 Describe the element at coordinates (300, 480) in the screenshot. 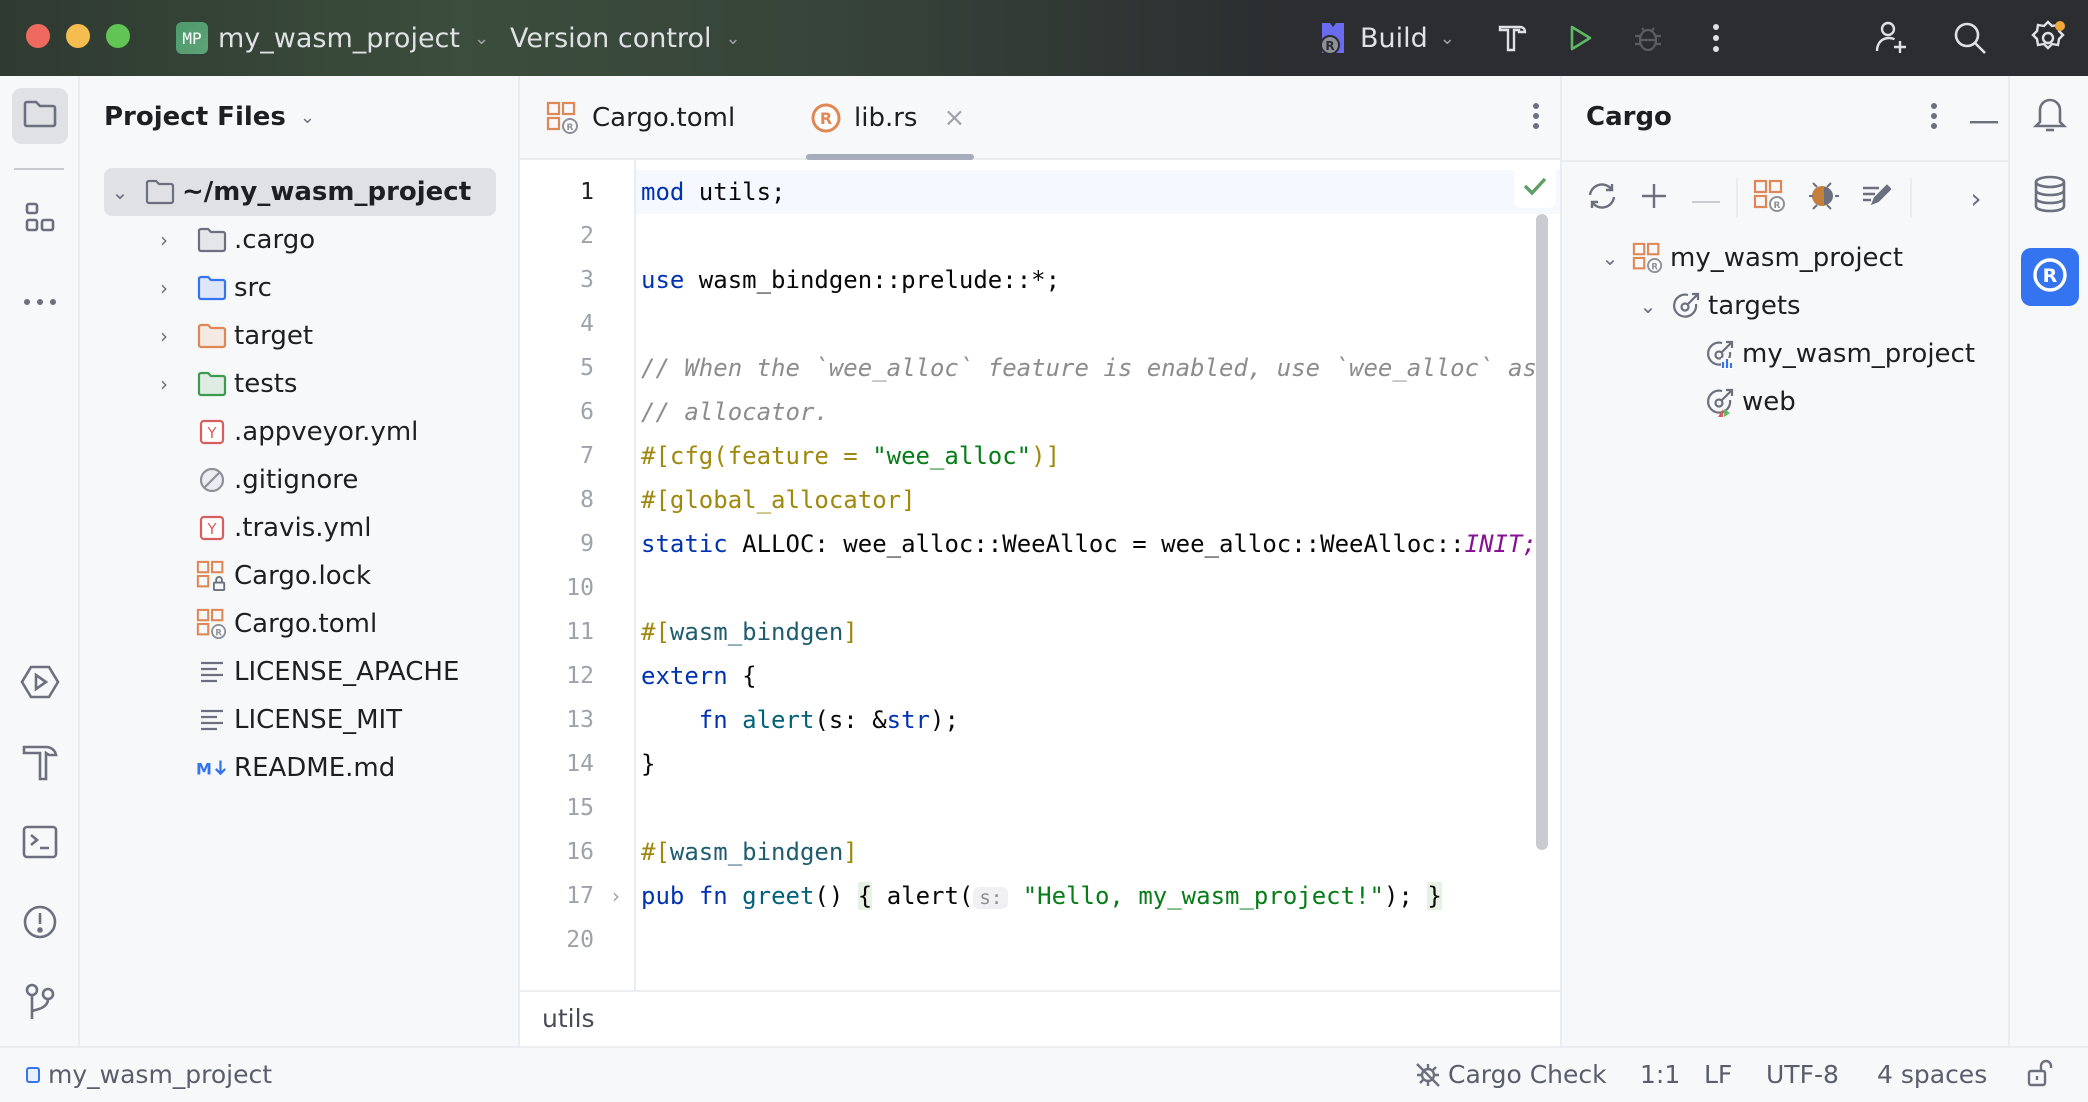

I see `tree-item: .gitignore` at that location.